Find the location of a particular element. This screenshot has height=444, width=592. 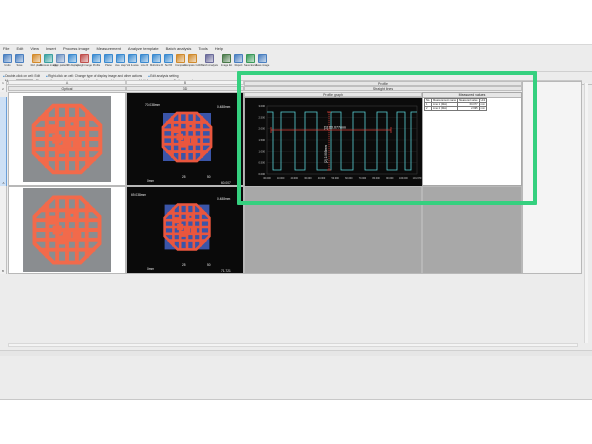

toolbar-save-excel-button: Save Excel is located at coordinates (250, 59).